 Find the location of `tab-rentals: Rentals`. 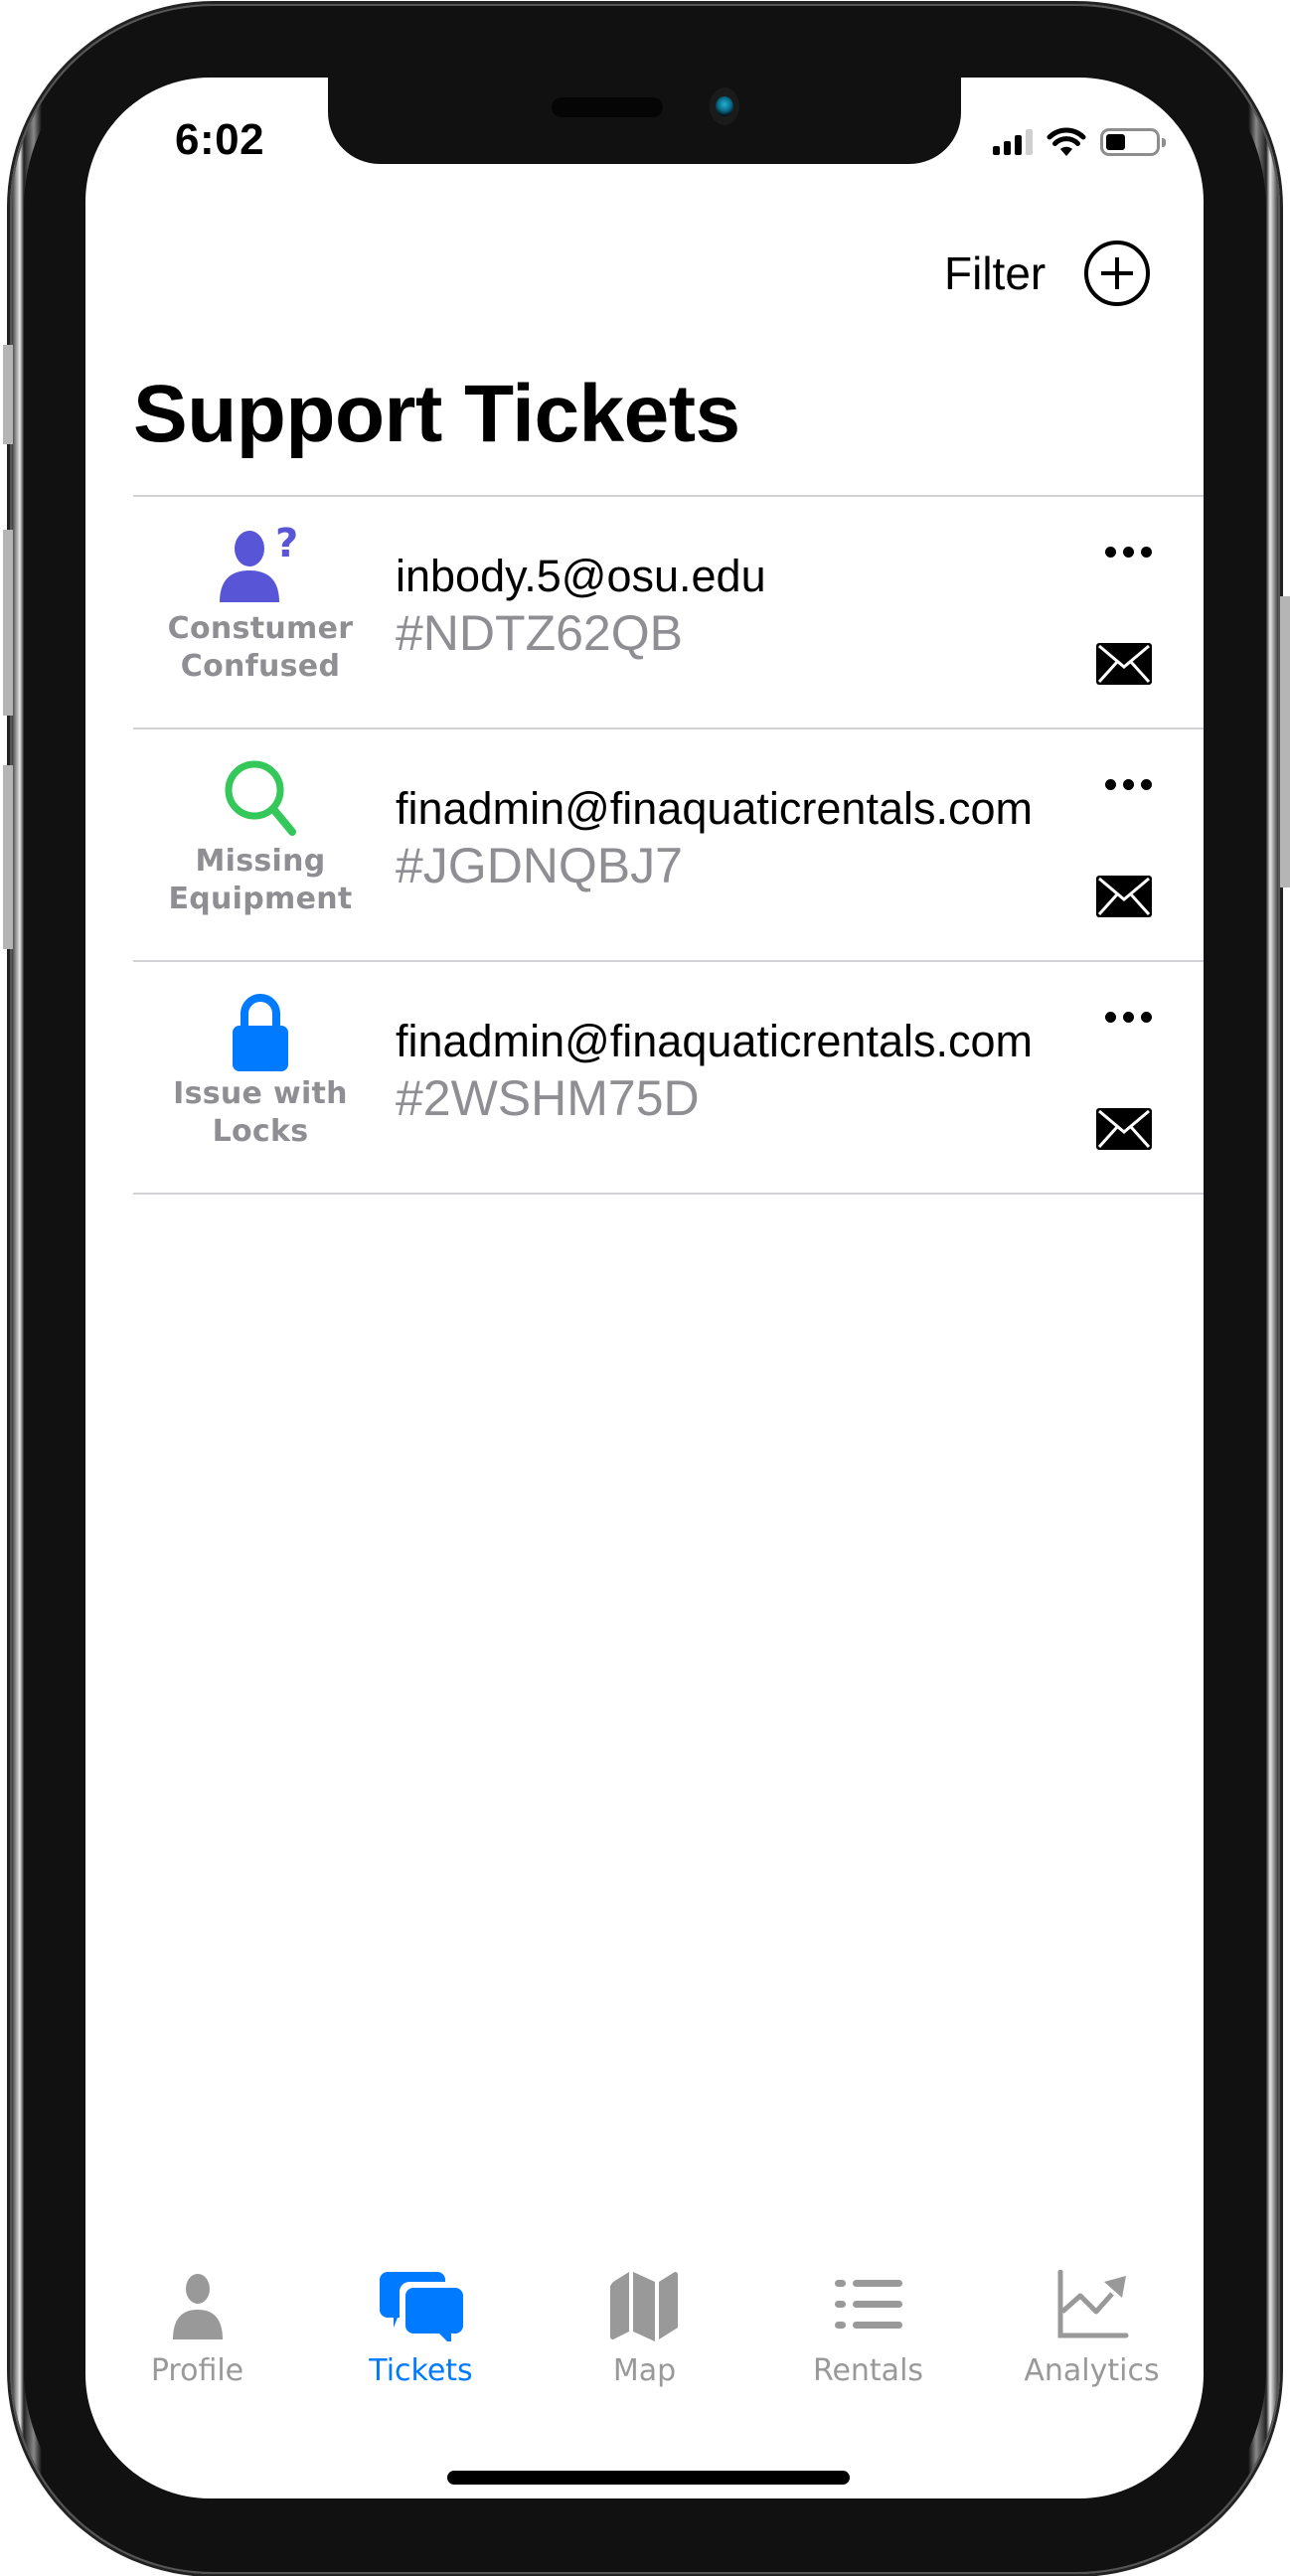

tab-rentals: Rentals is located at coordinates (868, 2333).